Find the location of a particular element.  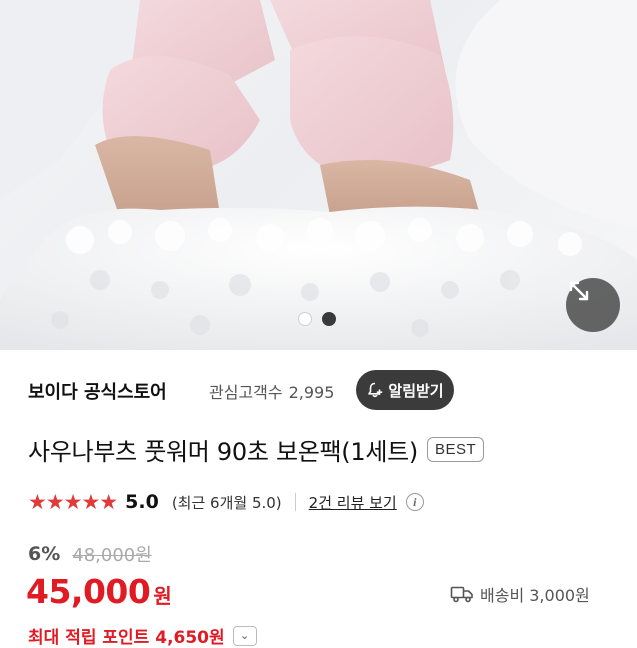

rating-score: 5.0 is located at coordinates (142, 502).